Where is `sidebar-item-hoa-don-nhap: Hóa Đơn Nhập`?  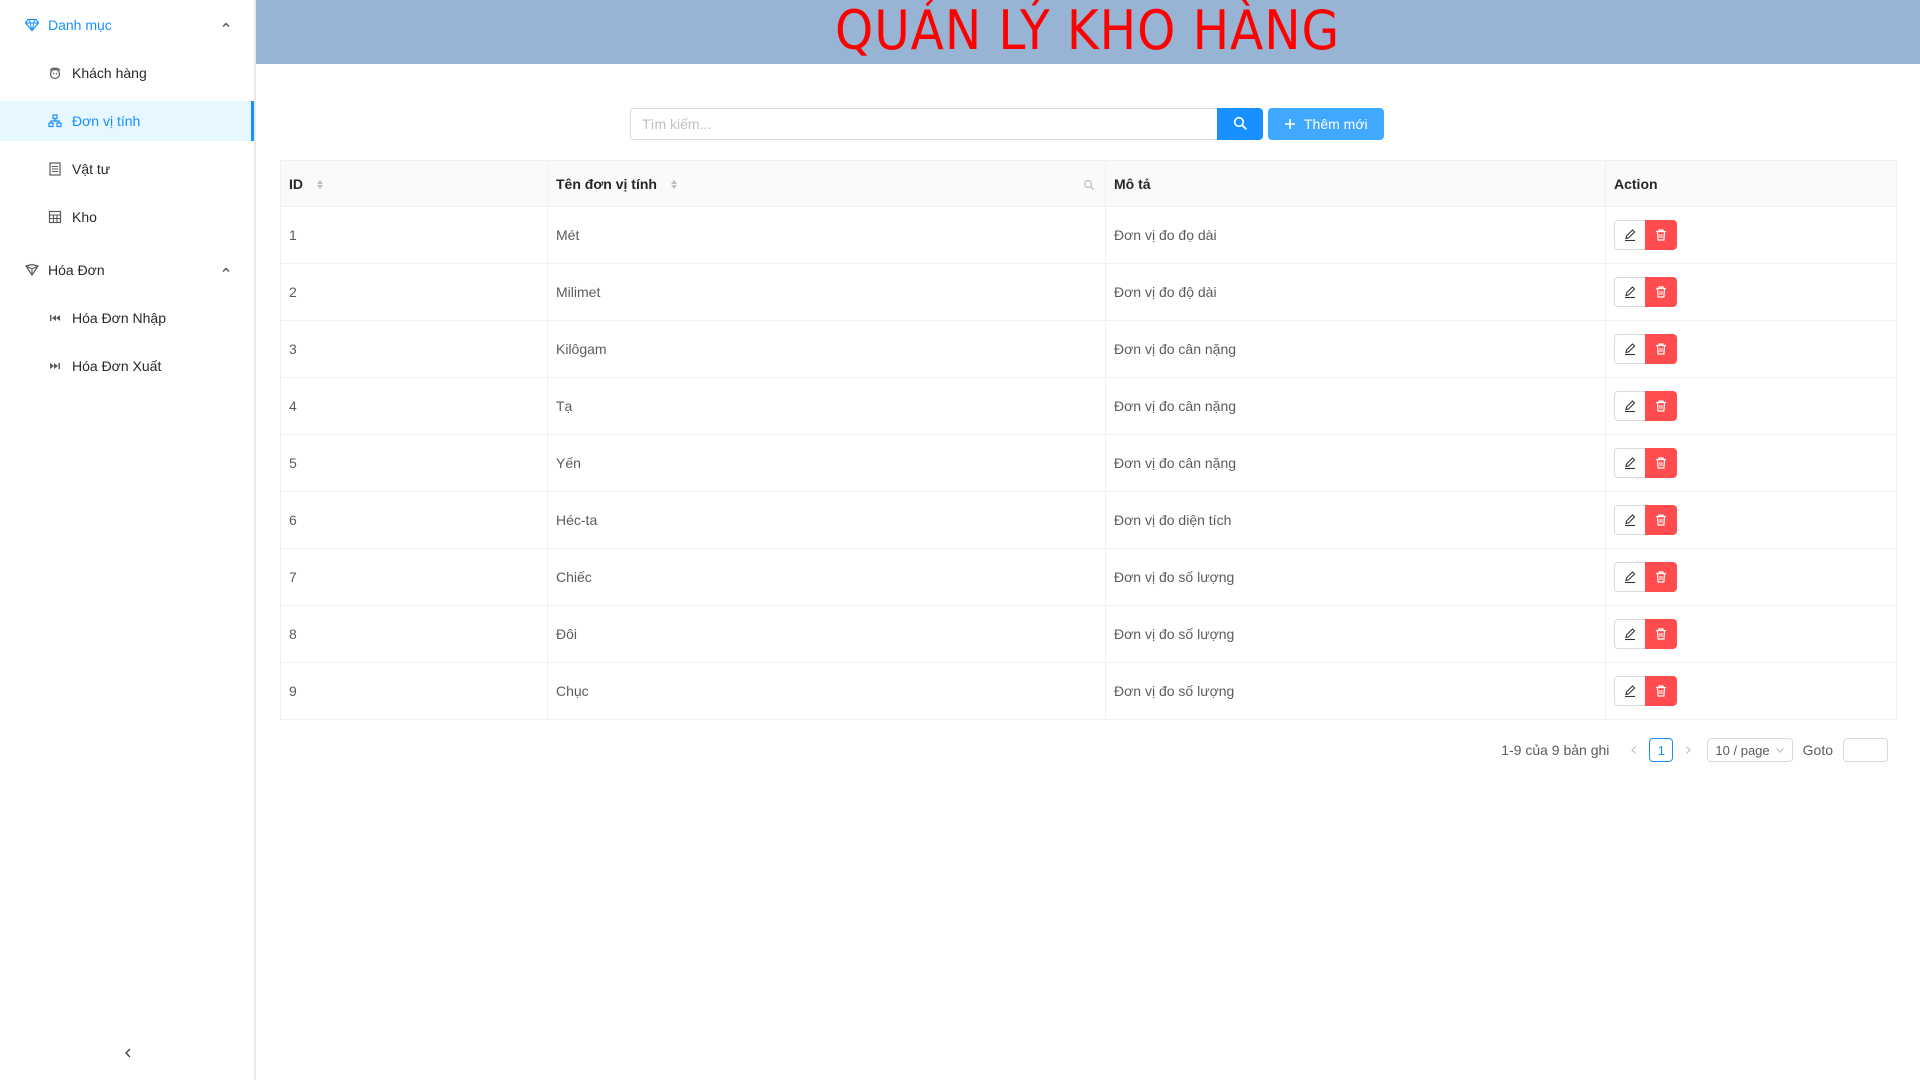 sidebar-item-hoa-don-nhap: Hóa Đơn Nhập is located at coordinates (127, 318).